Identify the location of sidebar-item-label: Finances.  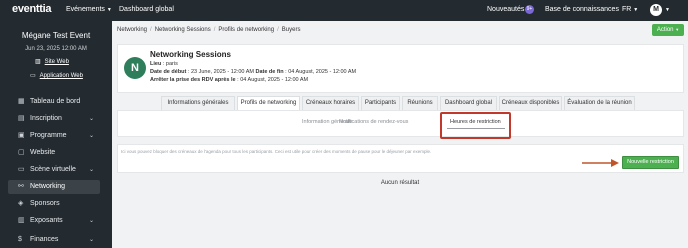
(44, 239).